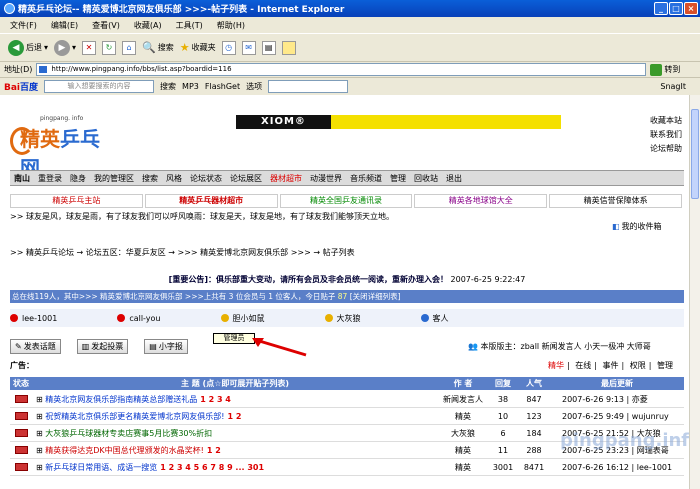 Image resolution: width=700 pixels, height=489 pixels. I want to click on nav-hidden: 隐身, so click(78, 178).